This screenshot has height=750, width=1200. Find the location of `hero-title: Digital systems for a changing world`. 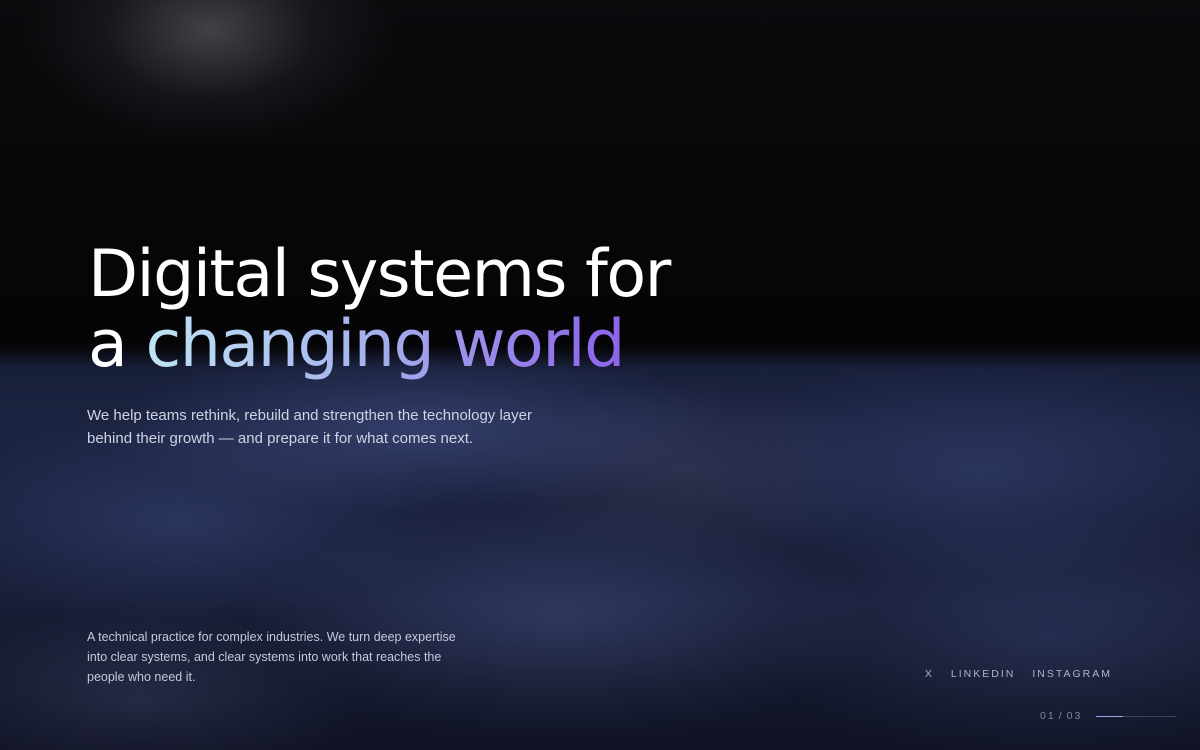

hero-title: Digital systems for a changing world is located at coordinates (379, 308).